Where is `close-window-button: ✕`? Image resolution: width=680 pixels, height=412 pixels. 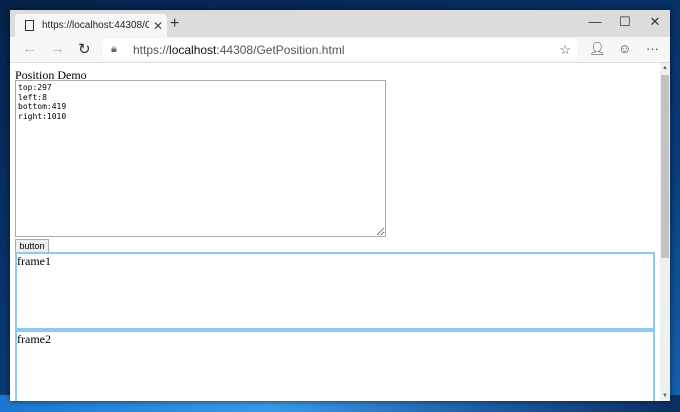
close-window-button: ✕ is located at coordinates (655, 22).